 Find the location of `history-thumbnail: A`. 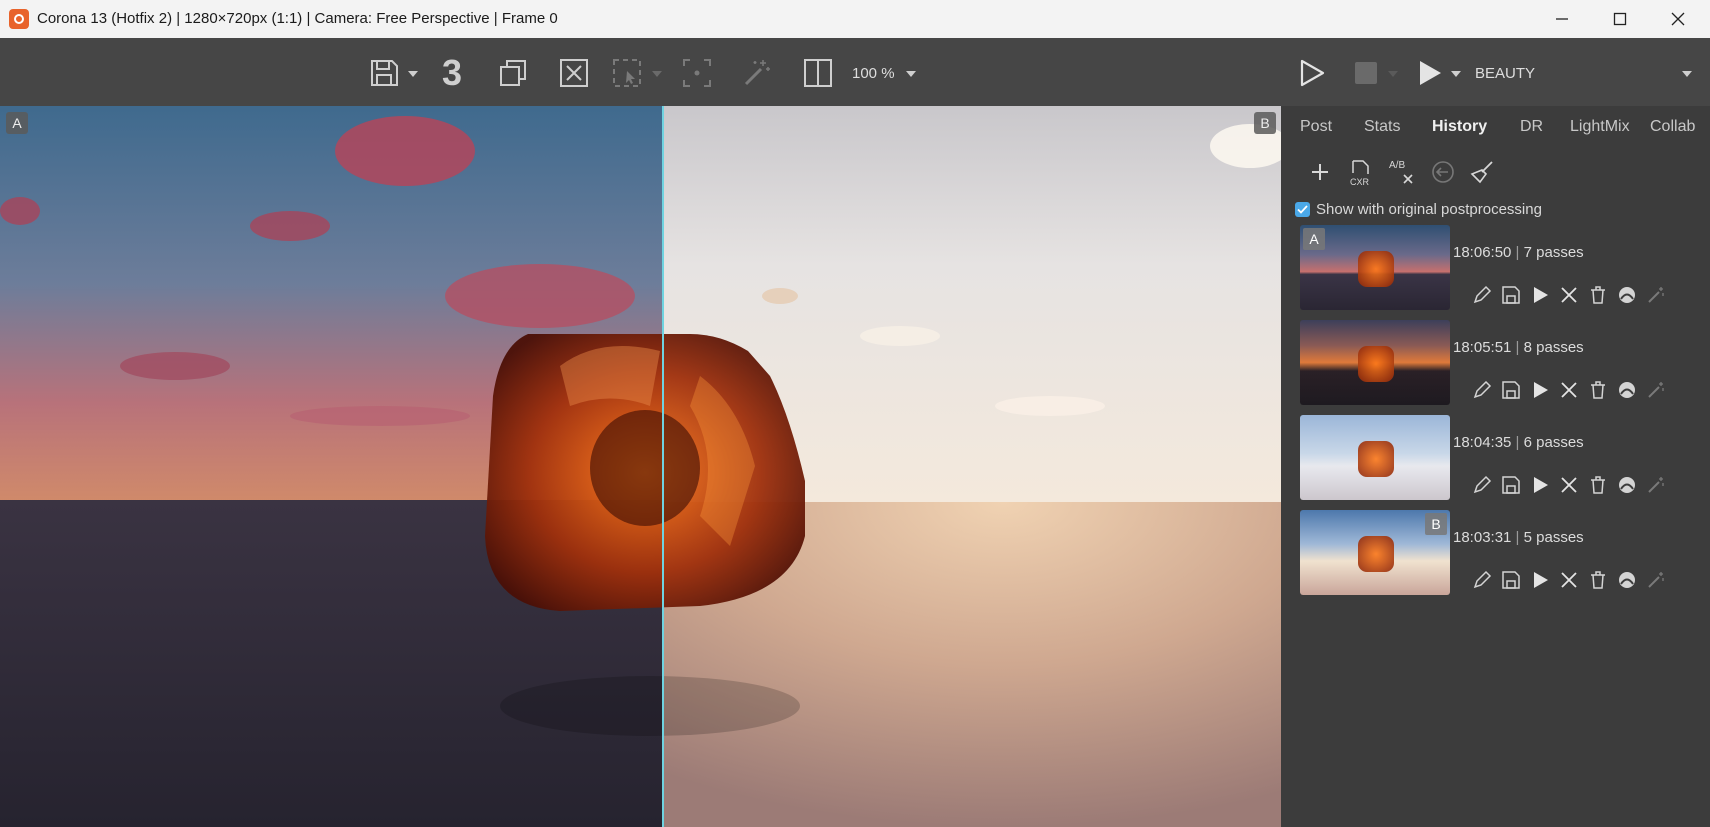

history-thumbnail: A is located at coordinates (1375, 267).